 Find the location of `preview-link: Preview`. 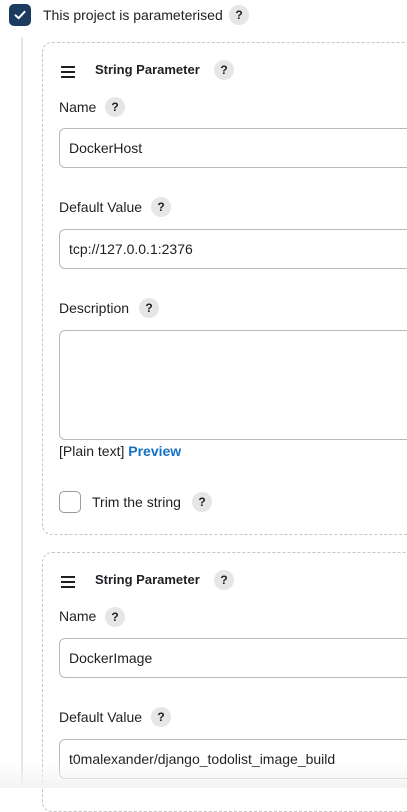

preview-link: Preview is located at coordinates (154, 451).